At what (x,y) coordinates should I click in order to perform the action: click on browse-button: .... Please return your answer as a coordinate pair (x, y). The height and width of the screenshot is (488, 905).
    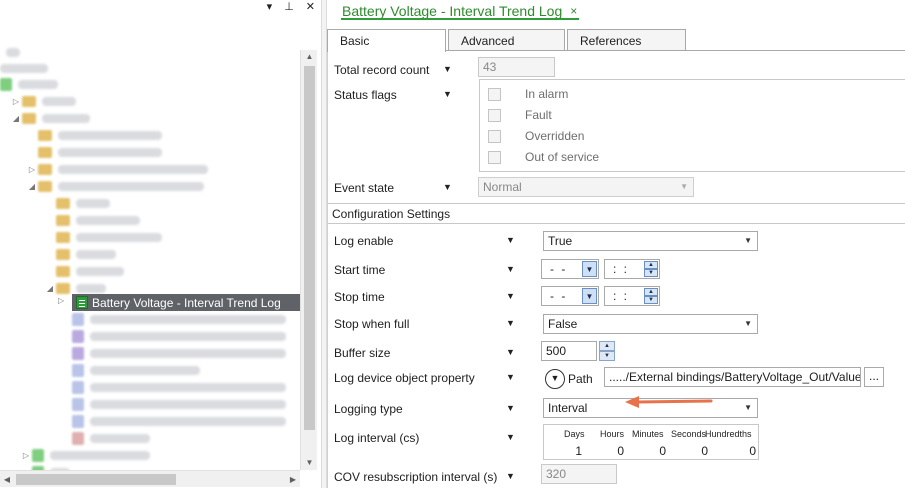
    Looking at the image, I should click on (874, 377).